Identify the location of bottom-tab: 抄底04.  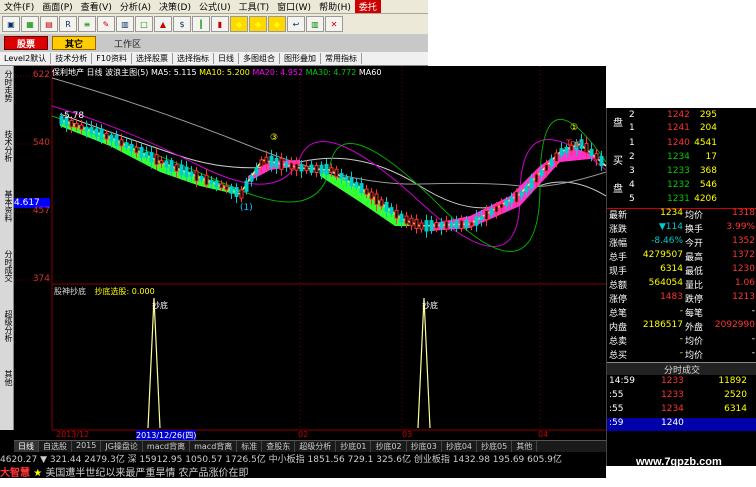
(460, 446).